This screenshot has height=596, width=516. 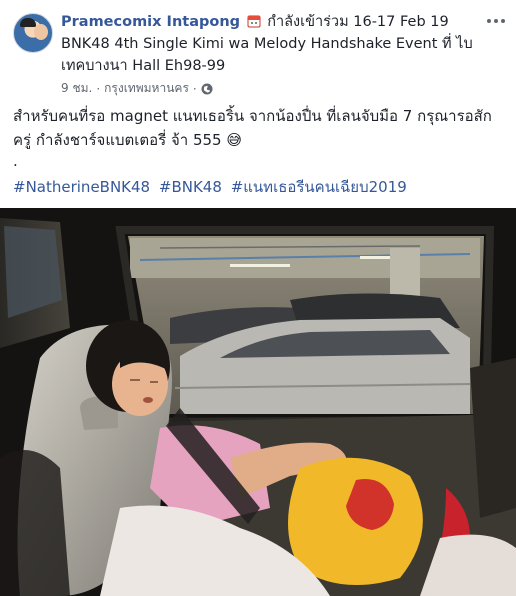 I want to click on child-mouth, so click(x=148, y=400).